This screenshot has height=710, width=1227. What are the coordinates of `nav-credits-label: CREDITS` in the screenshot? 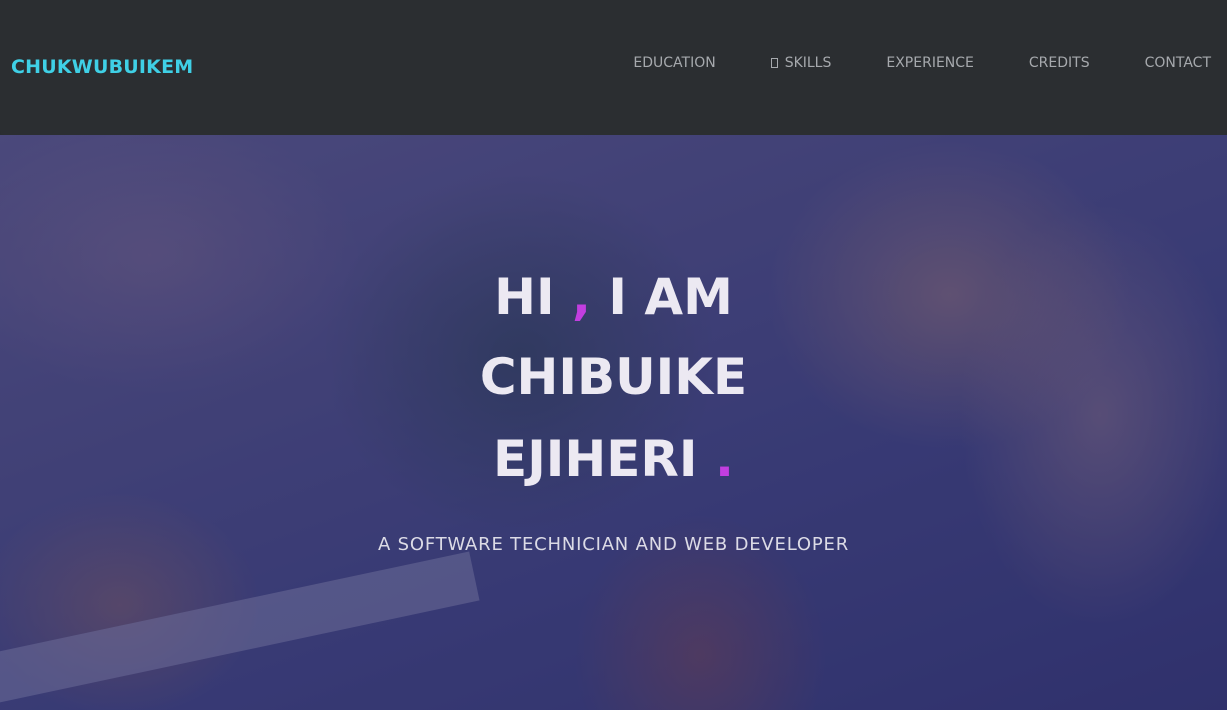 It's located at (1059, 63).